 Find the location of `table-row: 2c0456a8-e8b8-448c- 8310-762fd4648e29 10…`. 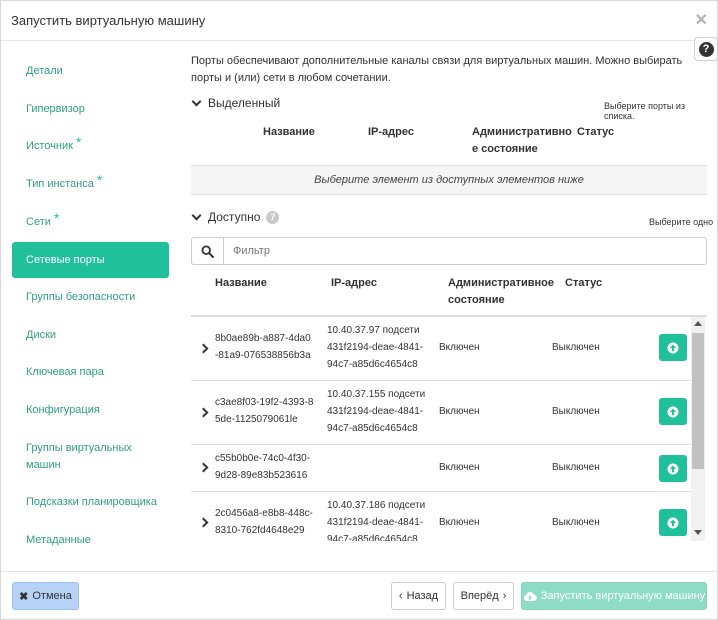

table-row: 2c0456a8-e8b8-448c- 8310-762fd4648e29 10… is located at coordinates (441, 516).